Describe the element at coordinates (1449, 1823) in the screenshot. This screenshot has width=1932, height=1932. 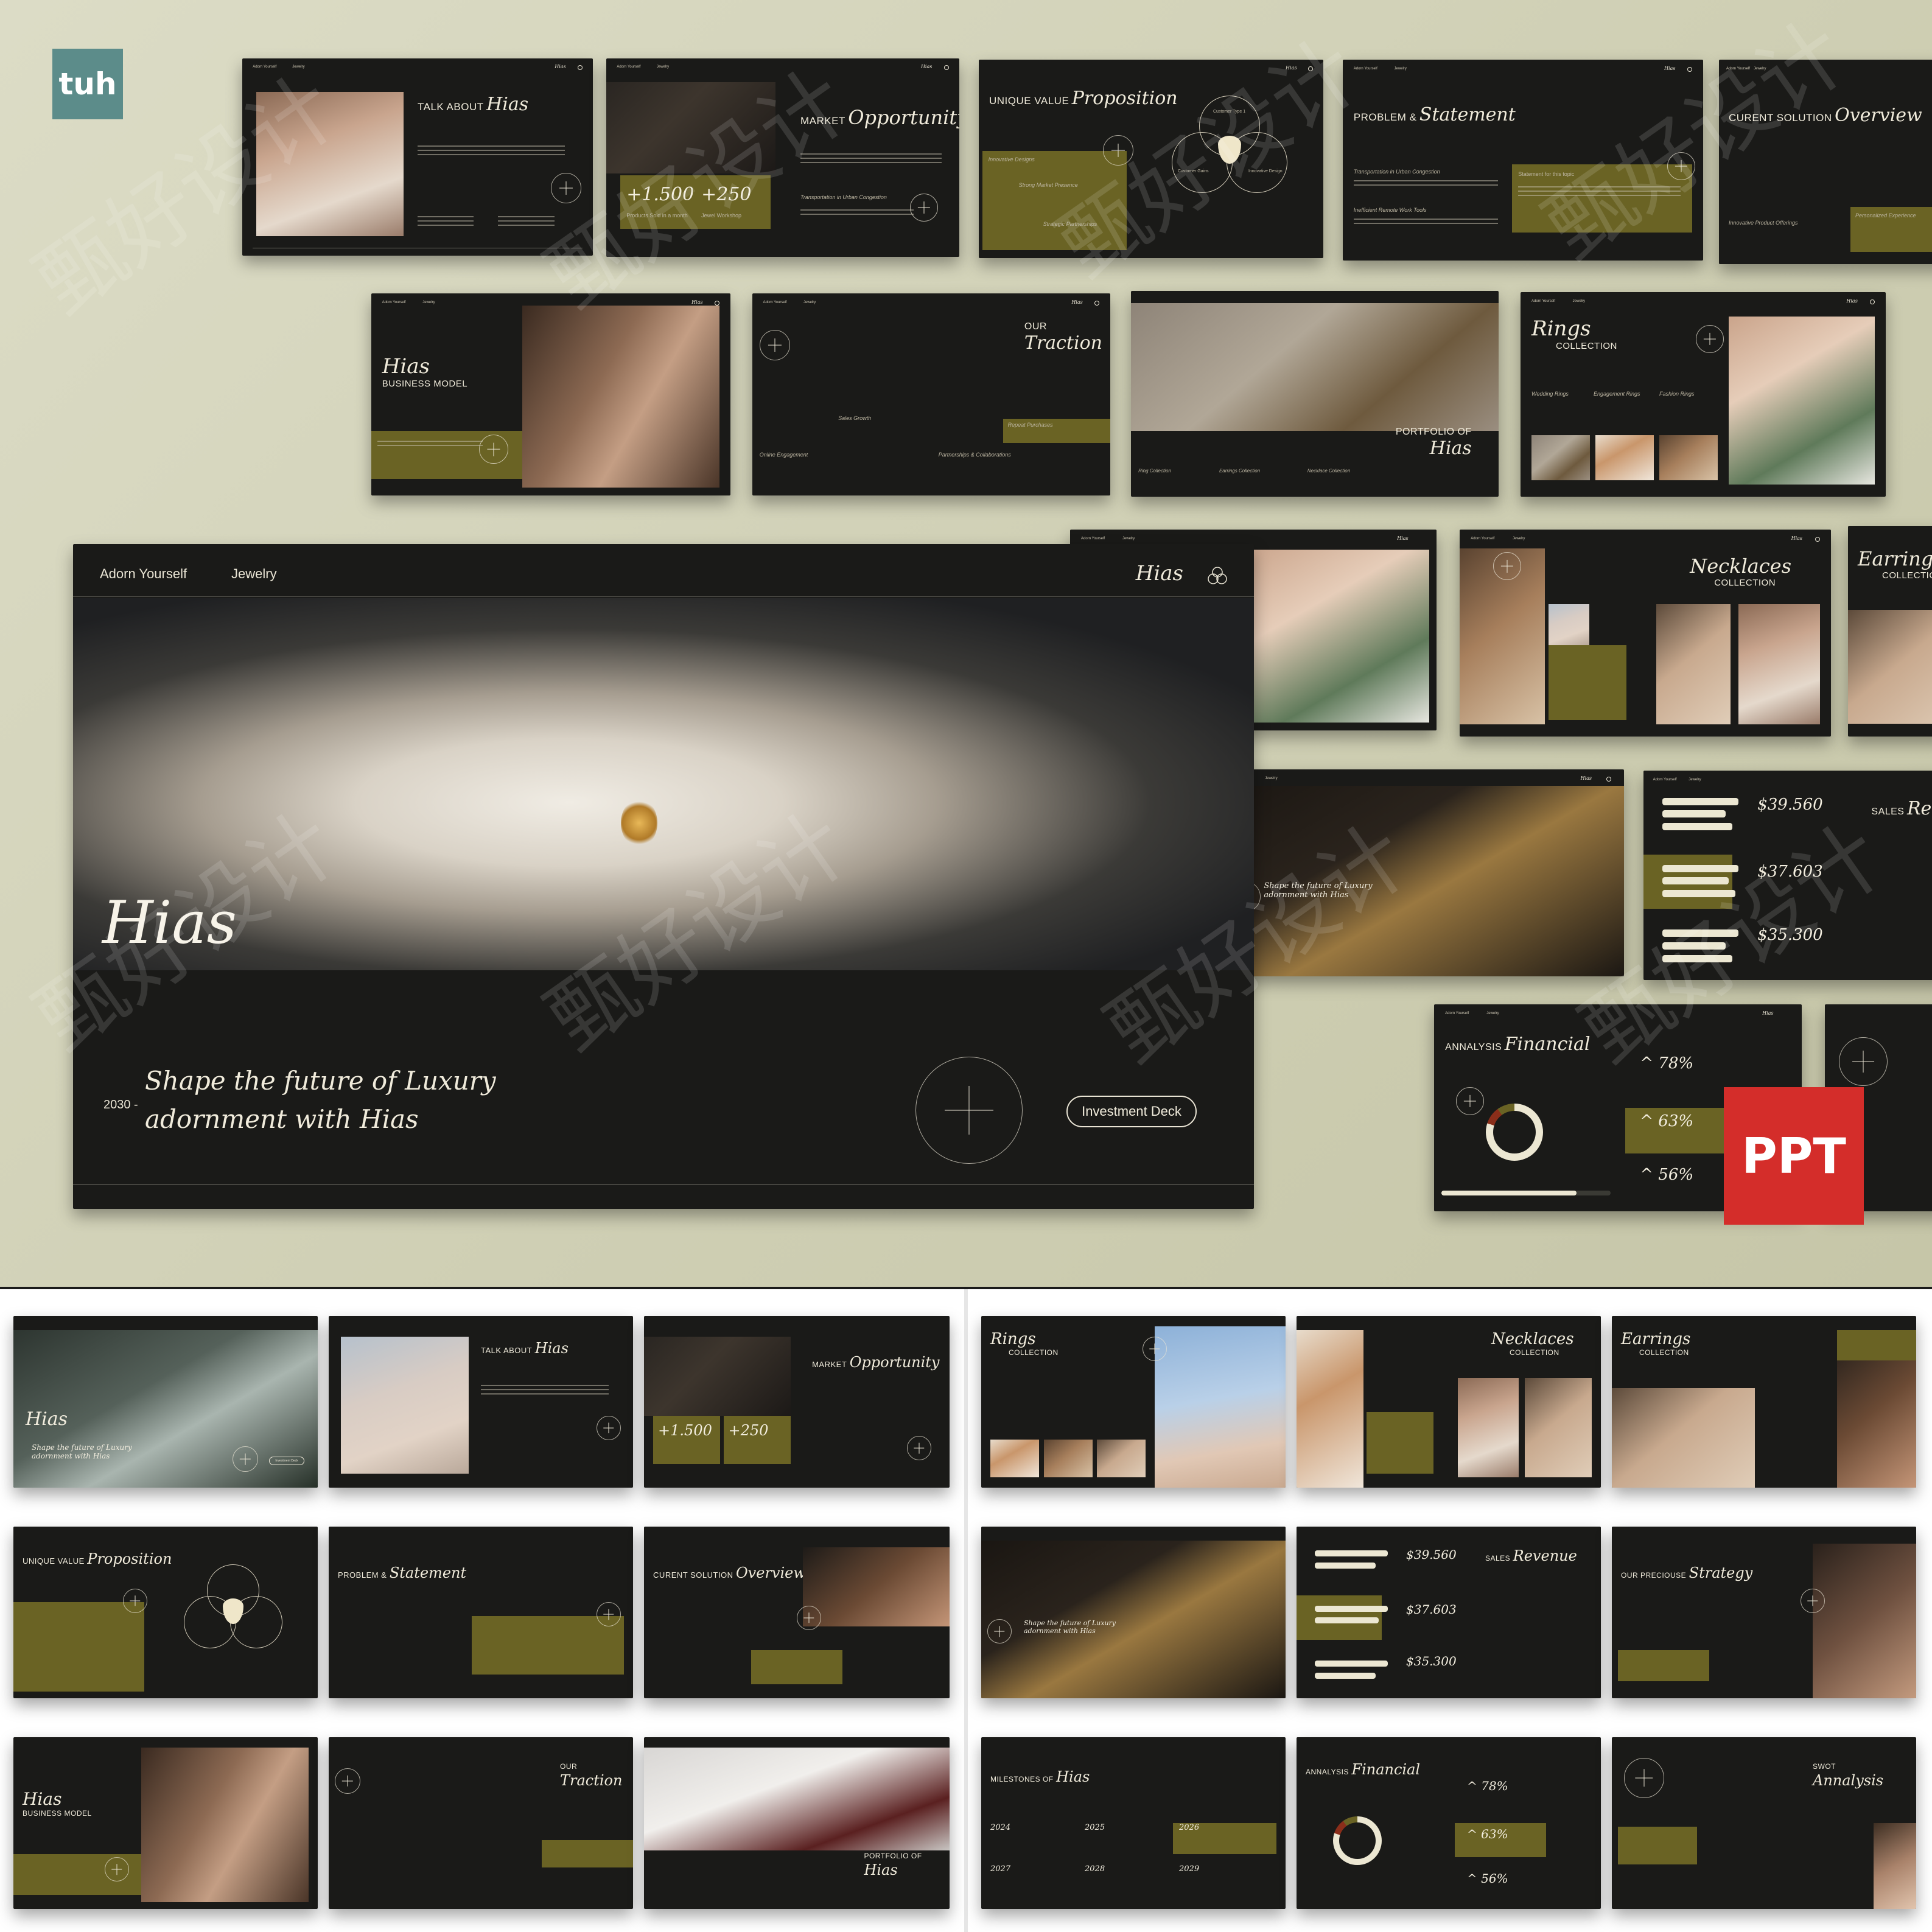
I see `slide-financial-analysis: ANNALYSIS Financial ^ 78% ^ 63% ^ 56%` at that location.